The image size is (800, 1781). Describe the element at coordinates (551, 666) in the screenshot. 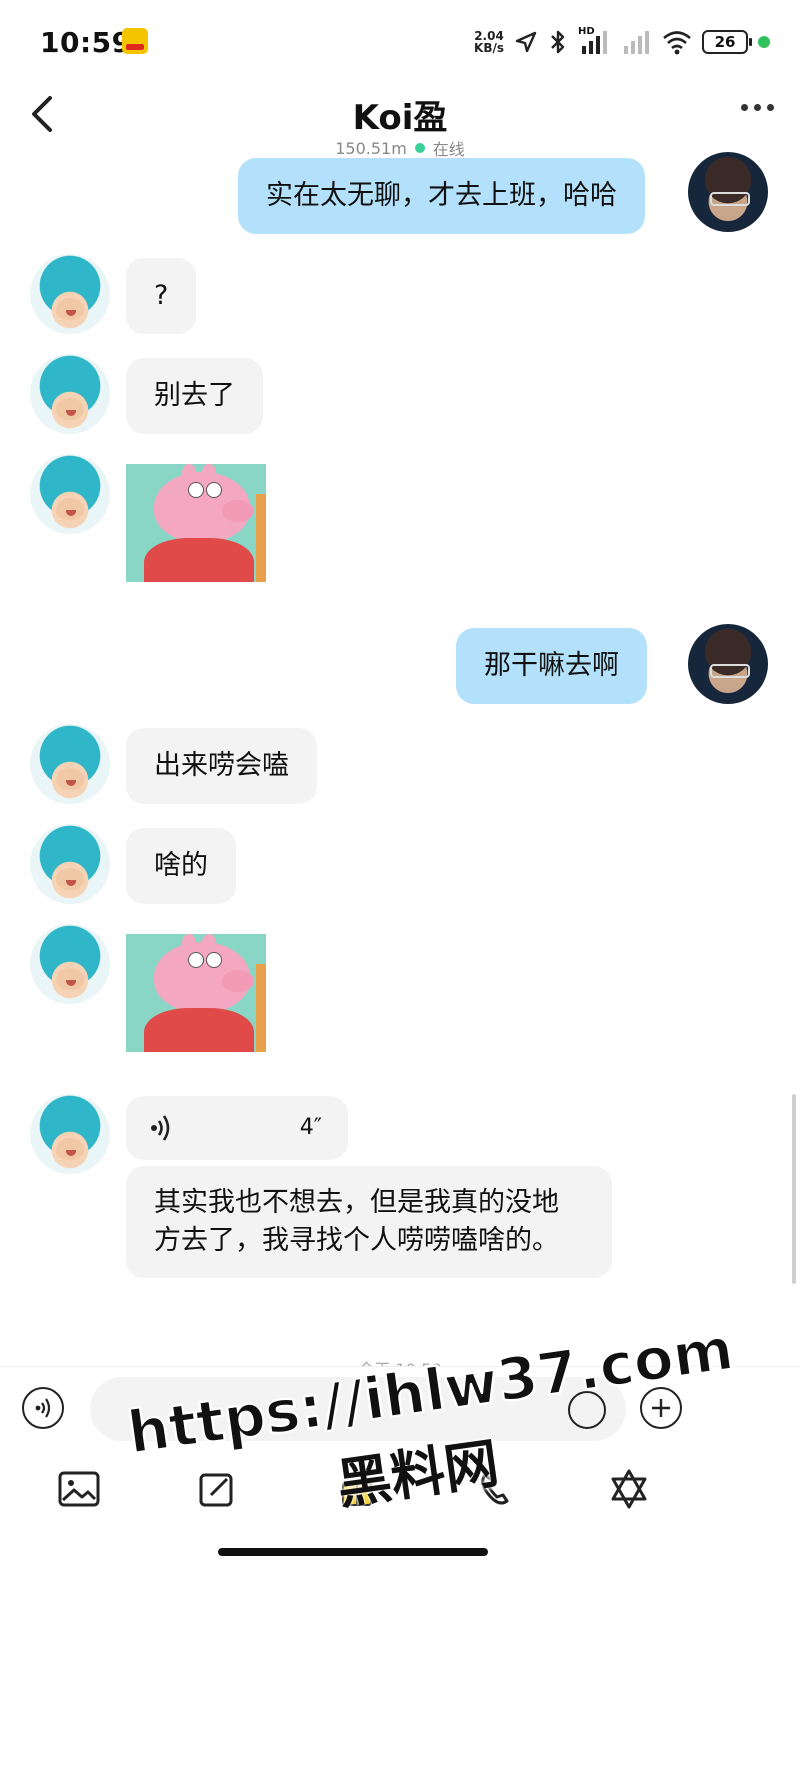

I see `message-bubble: 那干嘛去啊` at that location.